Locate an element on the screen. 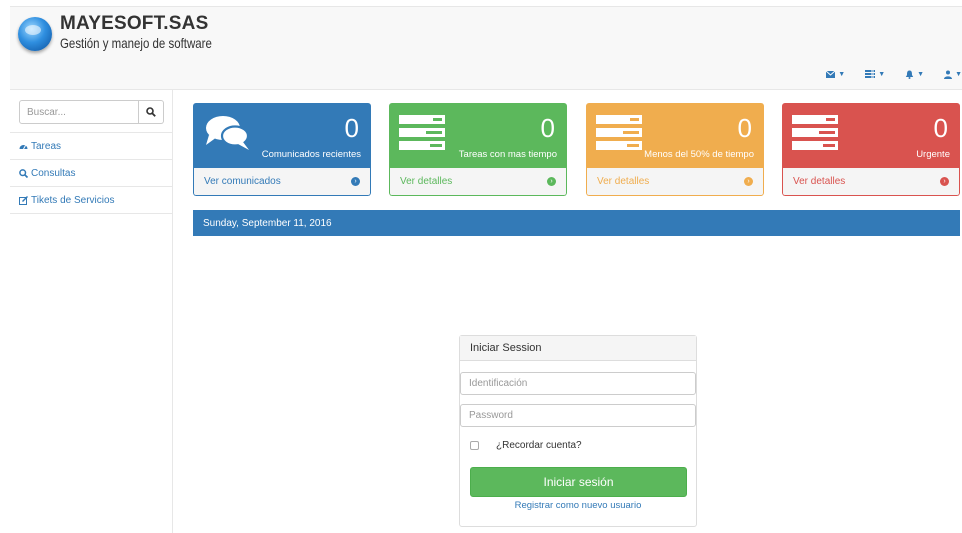 Image resolution: width=962 pixels, height=533 pixels. date-bar: Sunday, September 11, 2016 is located at coordinates (576, 223).